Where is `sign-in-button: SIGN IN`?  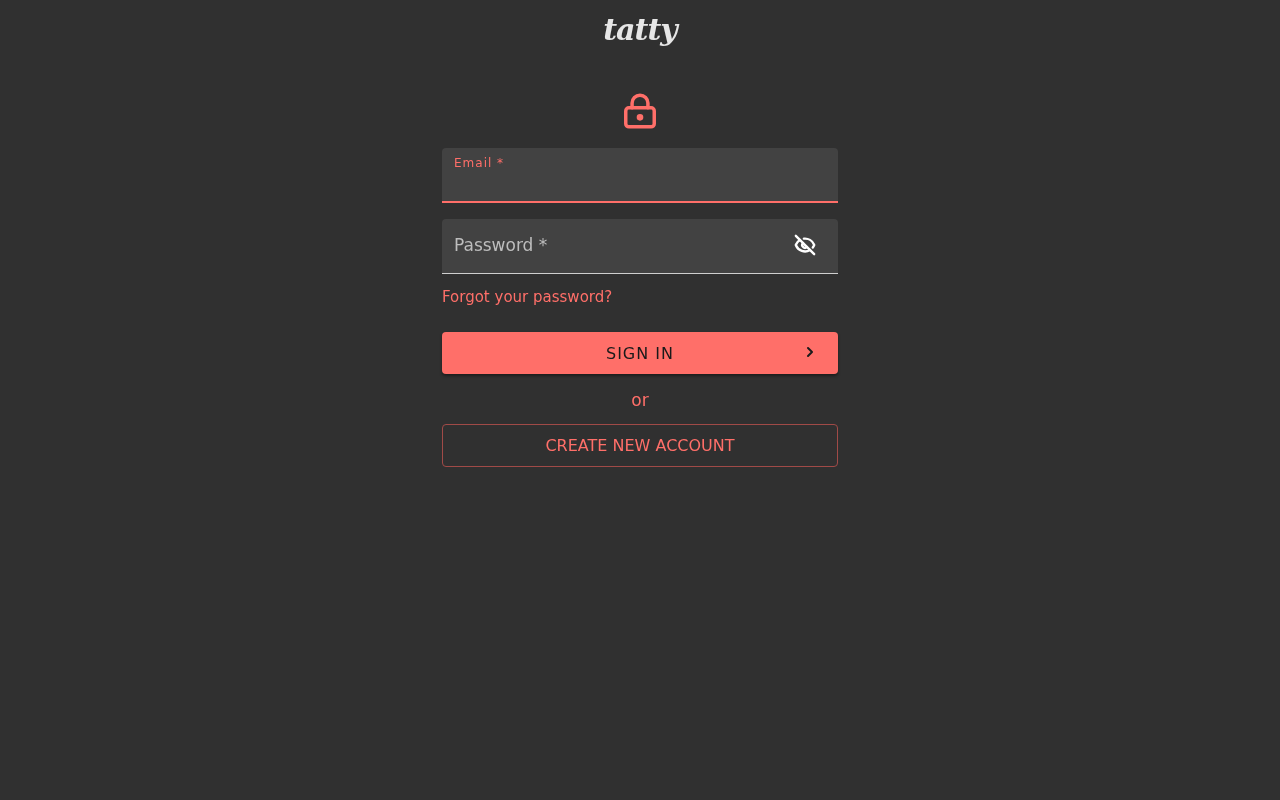 sign-in-button: SIGN IN is located at coordinates (640, 353).